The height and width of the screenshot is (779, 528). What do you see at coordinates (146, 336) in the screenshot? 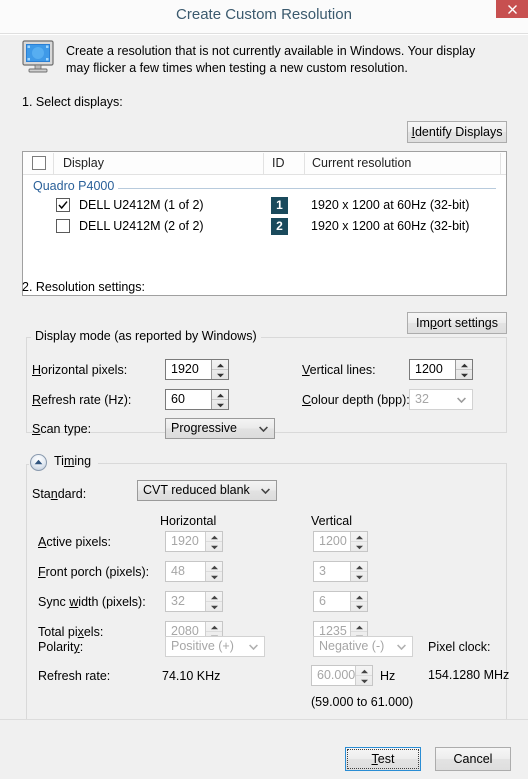
I see `display-mode-group-title: Display mode (as reported by Windows)` at bounding box center [146, 336].